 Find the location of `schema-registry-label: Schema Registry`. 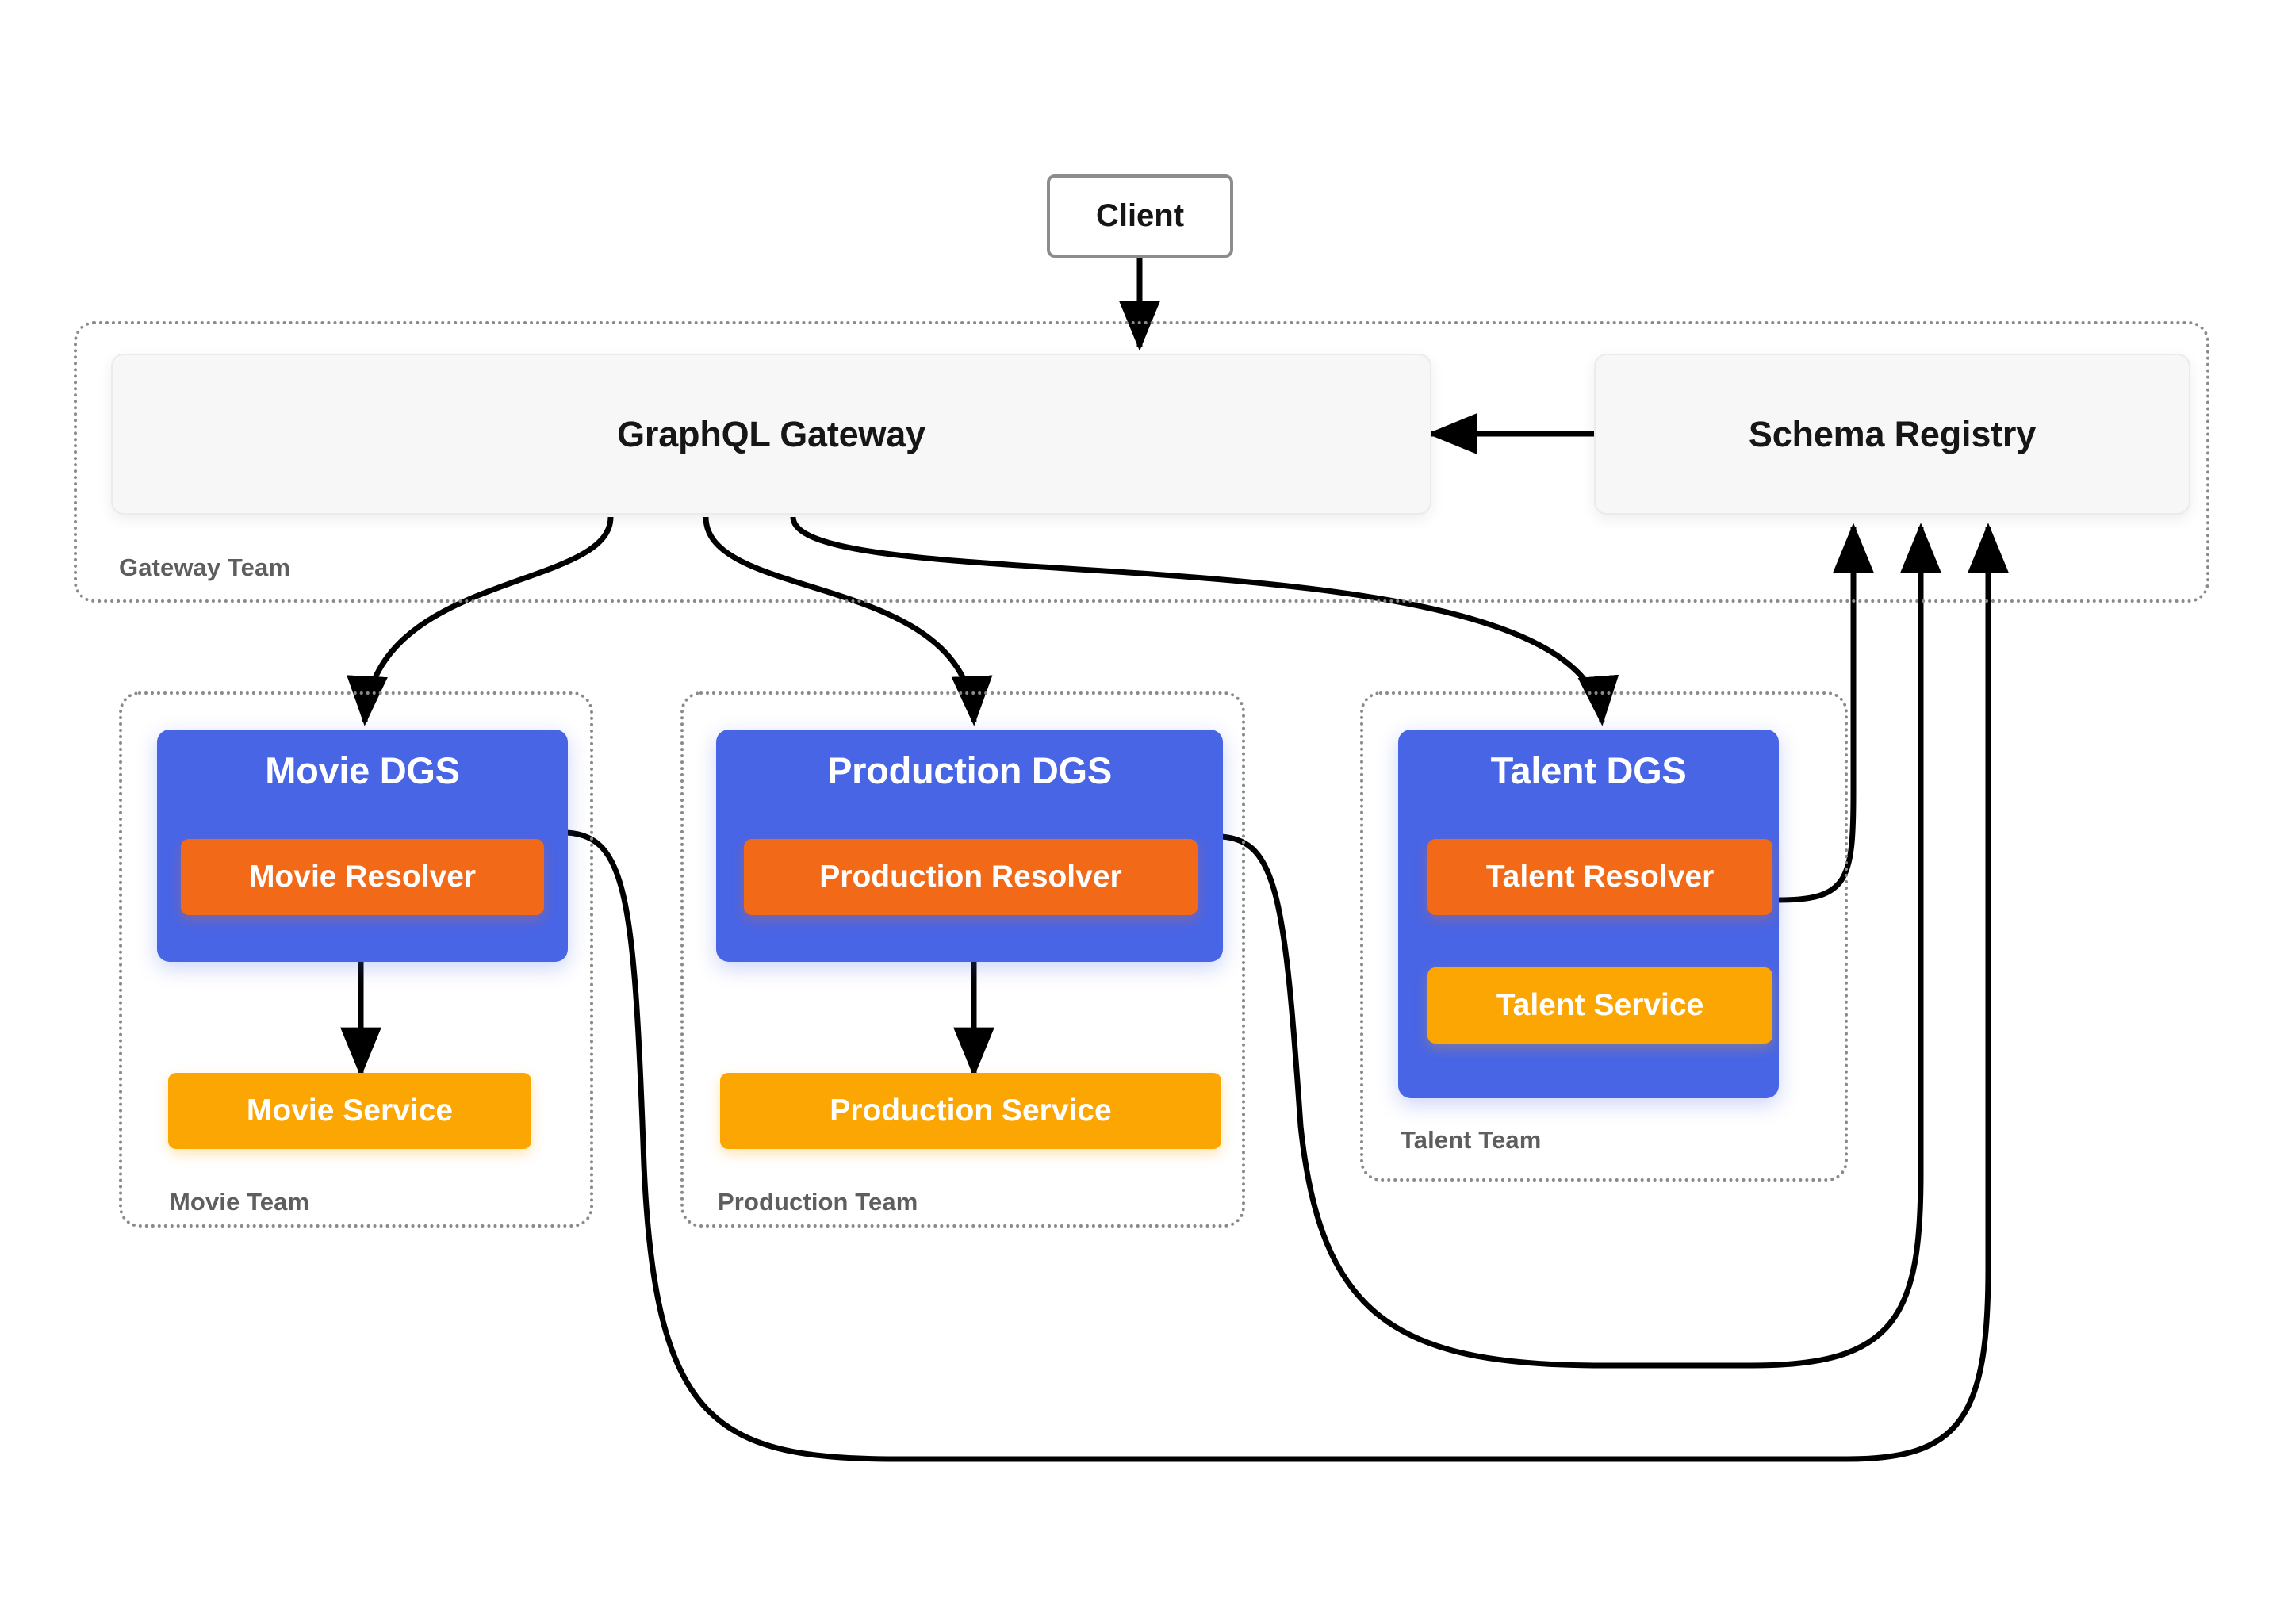

schema-registry-label: Schema Registry is located at coordinates (1892, 434).